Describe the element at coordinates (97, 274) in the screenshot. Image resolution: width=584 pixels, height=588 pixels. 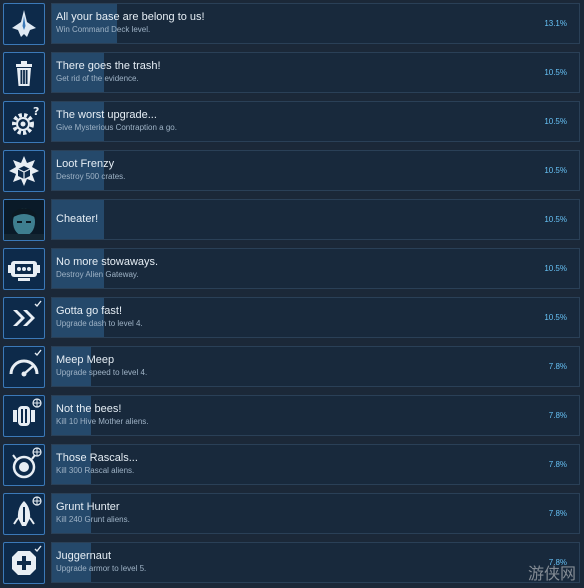
I see `achievement-description: Destroy Alien Gateway.` at that location.